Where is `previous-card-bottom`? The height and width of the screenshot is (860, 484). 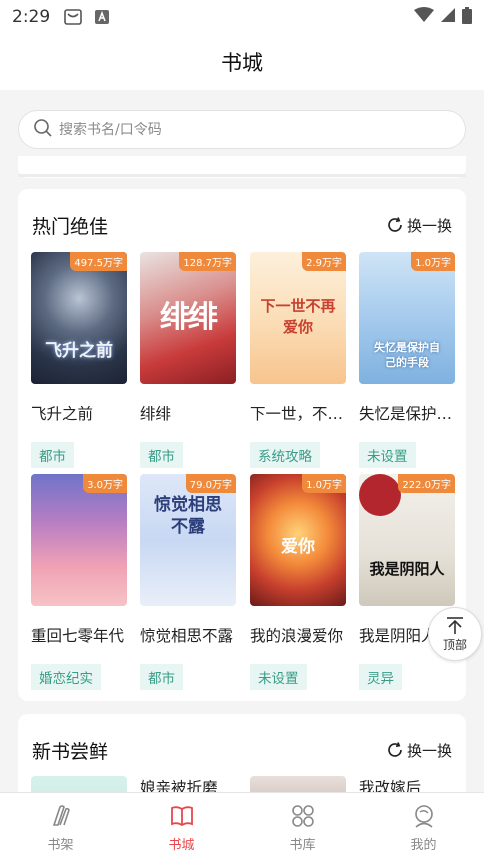
previous-card-bottom is located at coordinates (242, 167).